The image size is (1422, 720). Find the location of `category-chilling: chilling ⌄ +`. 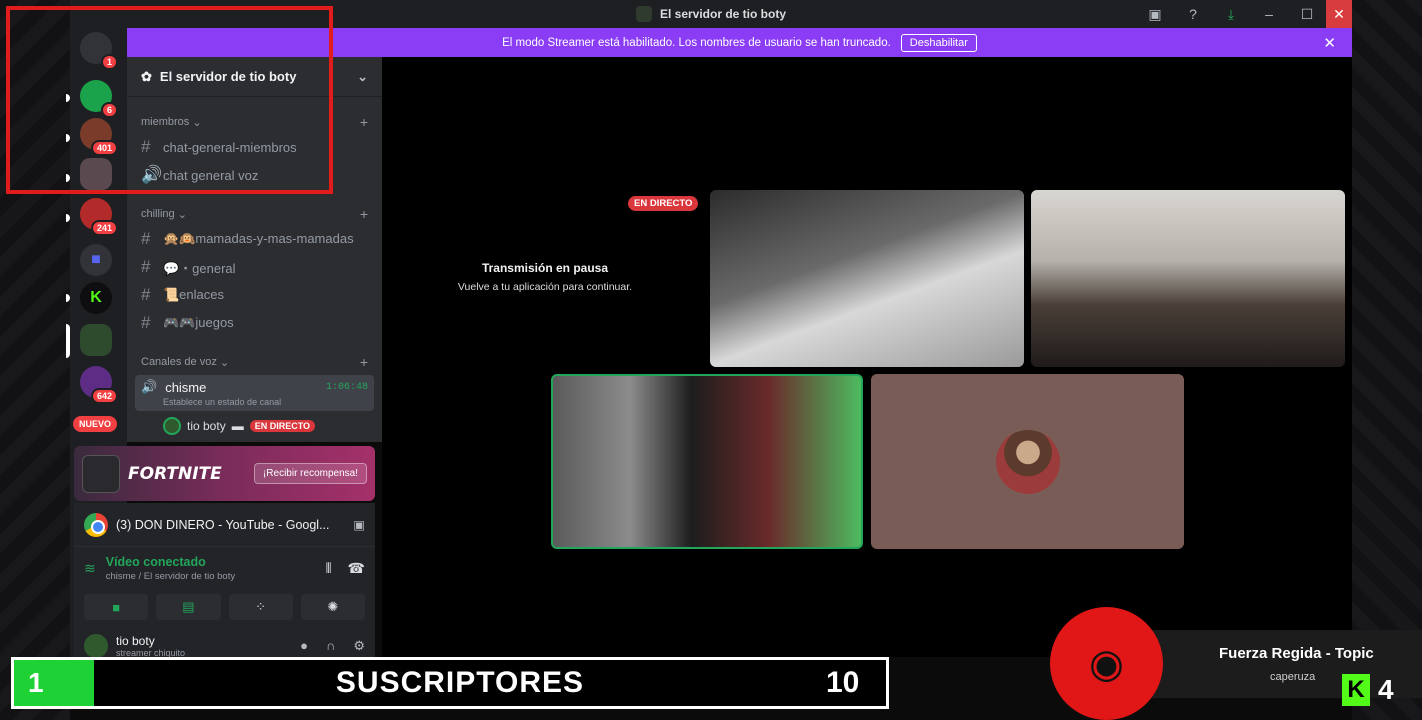

category-chilling: chilling ⌄ + is located at coordinates (254, 214).